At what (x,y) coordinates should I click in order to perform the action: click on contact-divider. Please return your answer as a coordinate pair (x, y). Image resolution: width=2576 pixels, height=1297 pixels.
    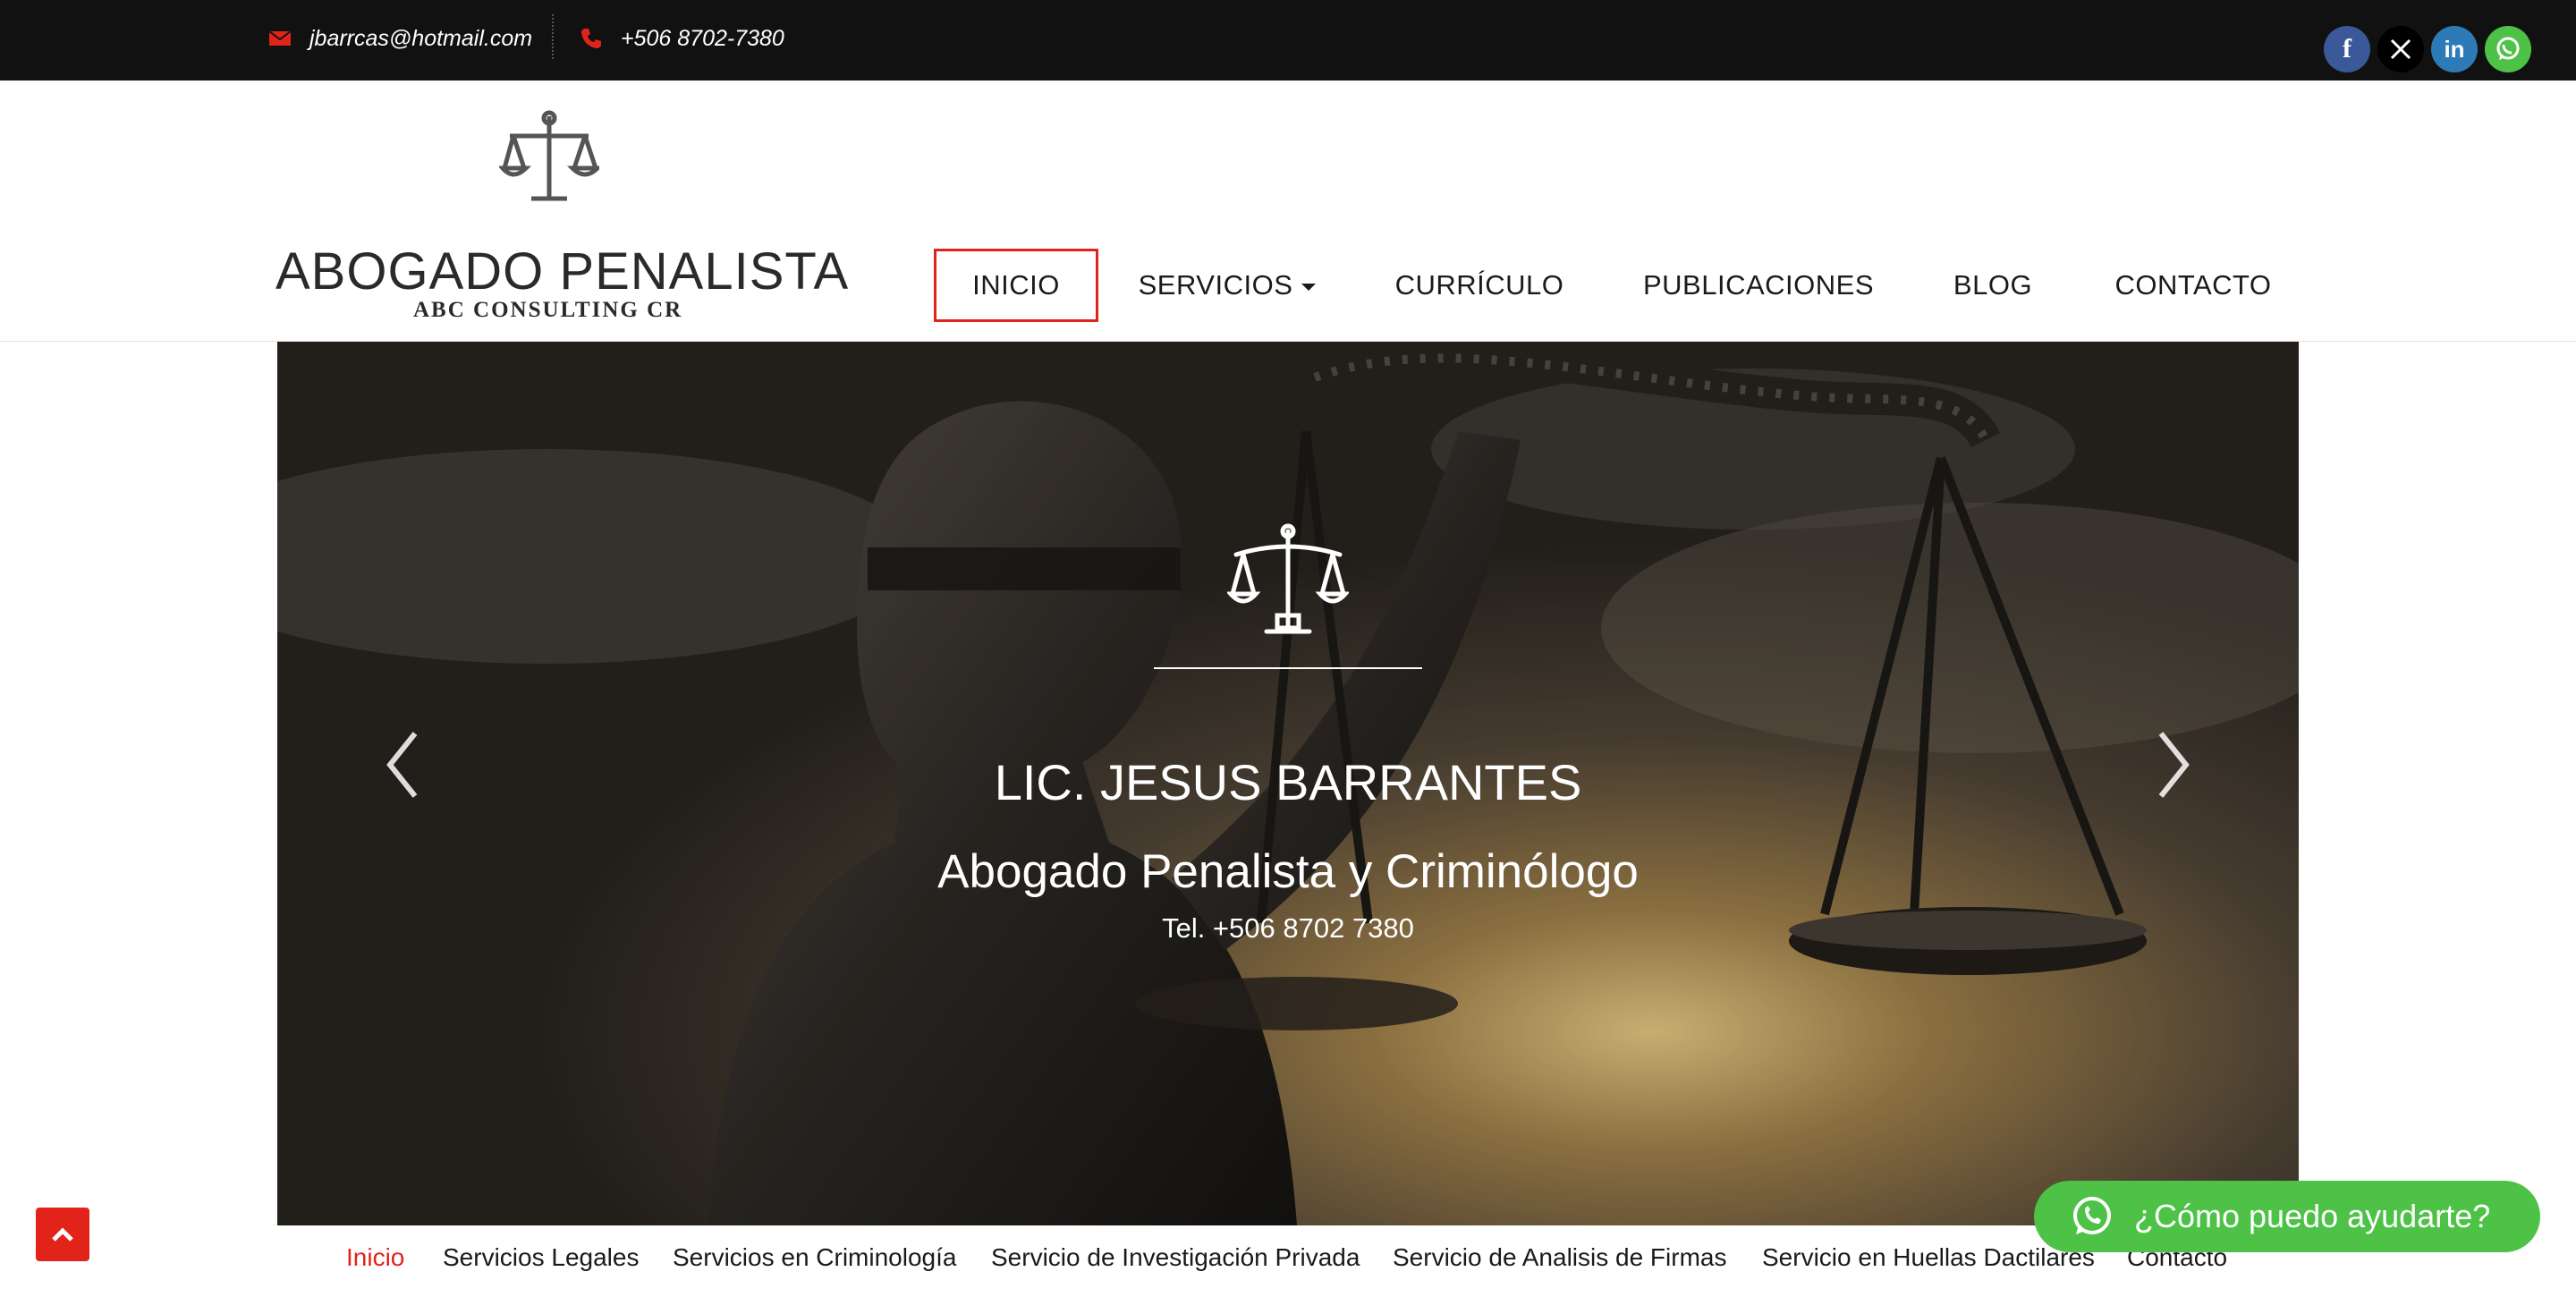
    Looking at the image, I should click on (553, 36).